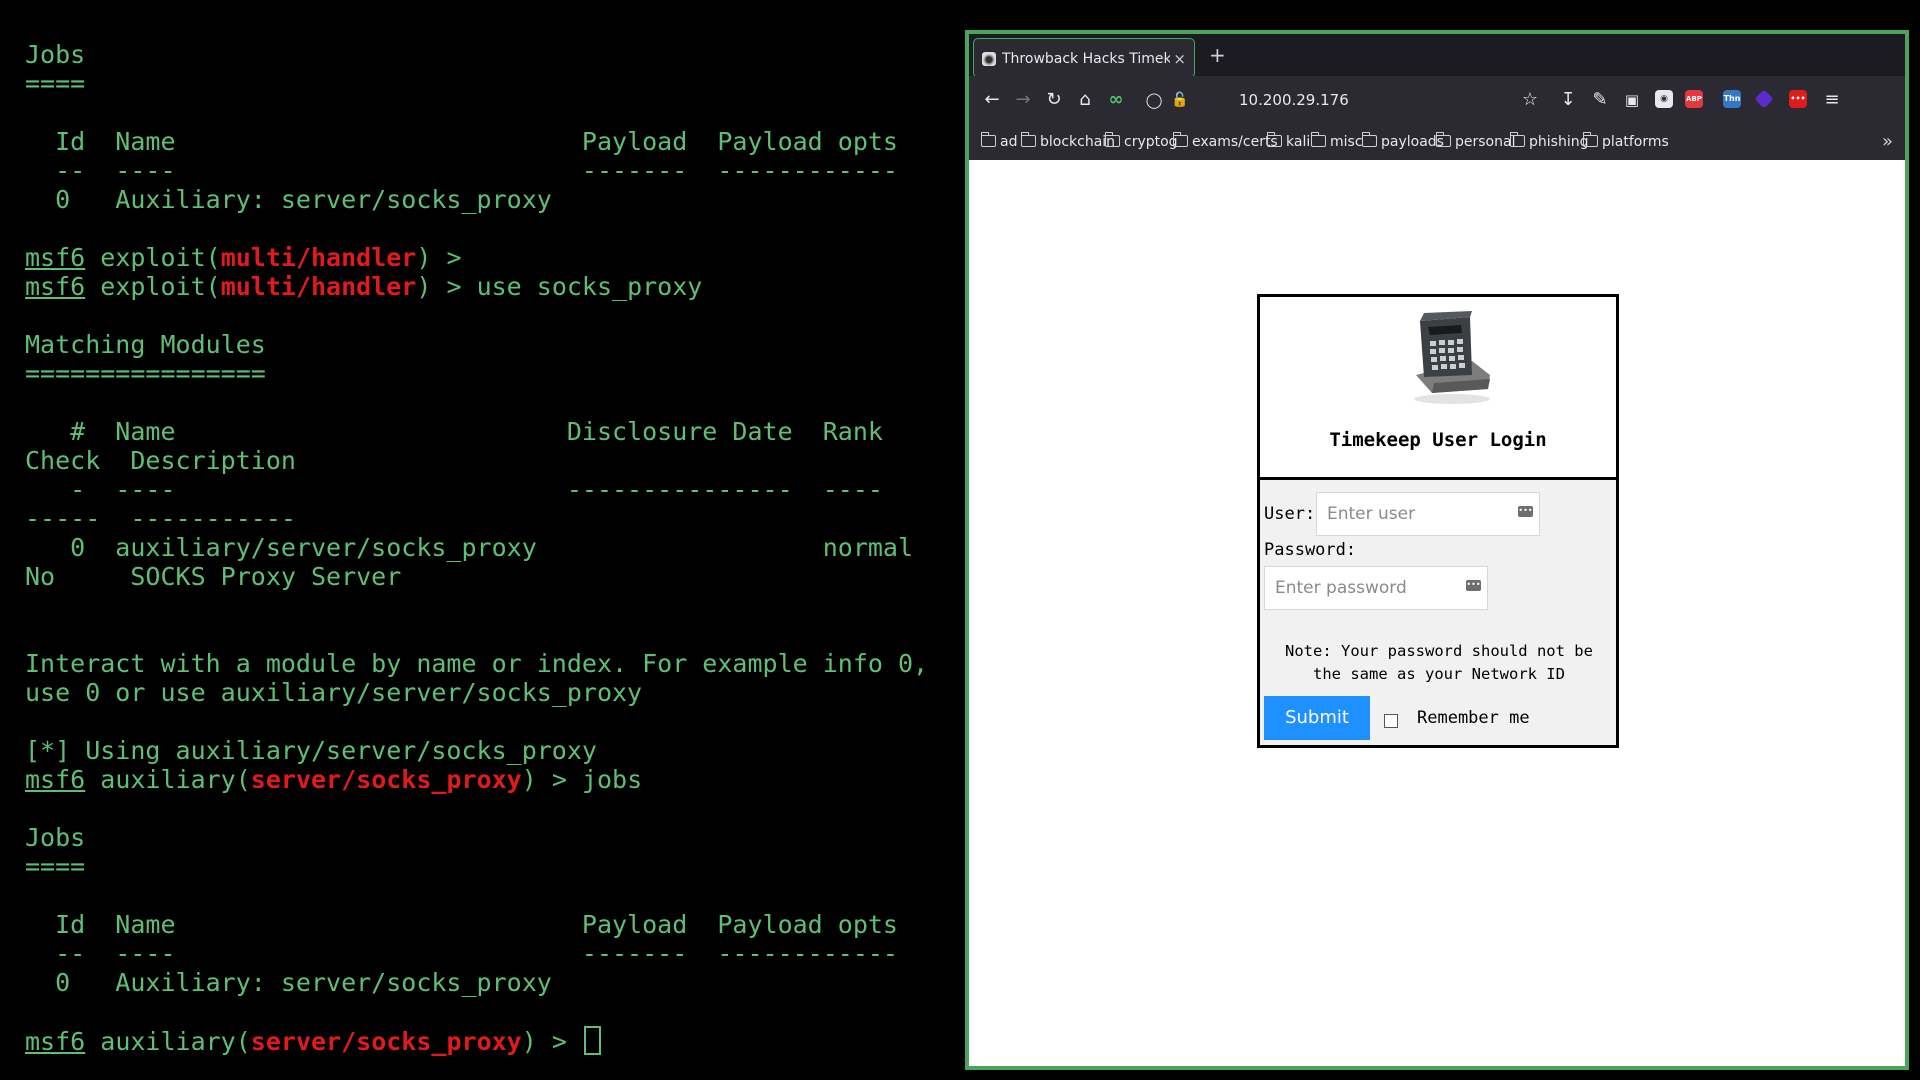 The image size is (1920, 1080). I want to click on menu-icon: ≡, so click(1832, 100).